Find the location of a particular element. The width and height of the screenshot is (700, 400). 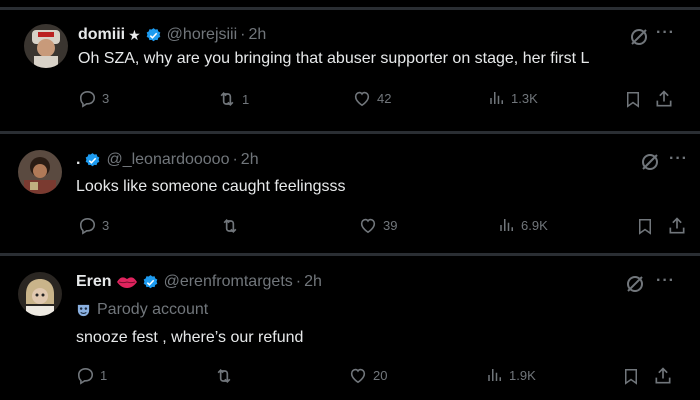

reply-button: 1 is located at coordinates (91, 375).